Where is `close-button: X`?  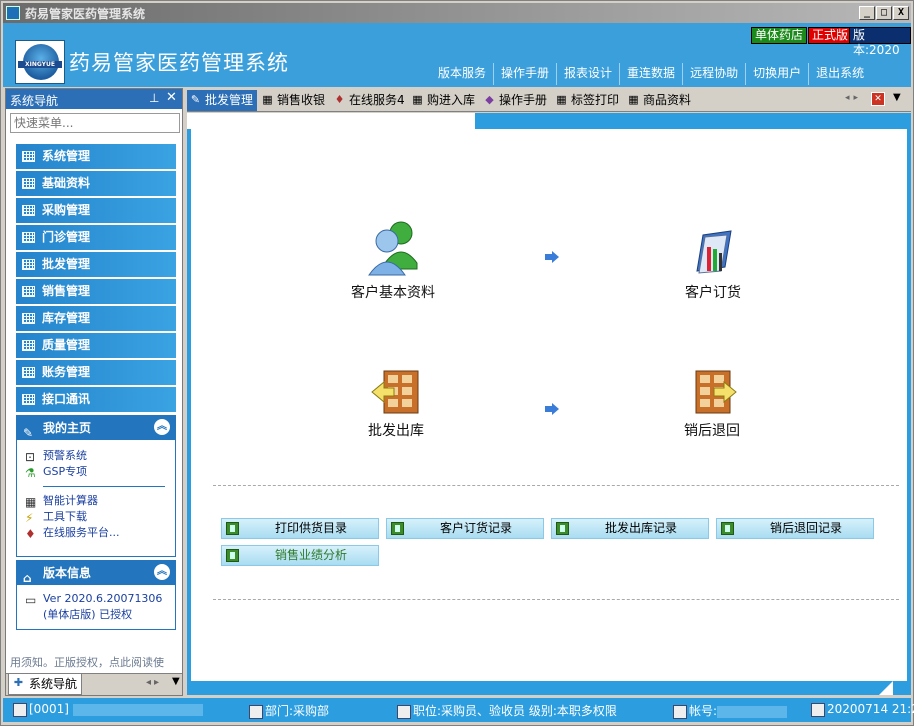
close-button: X is located at coordinates (901, 13).